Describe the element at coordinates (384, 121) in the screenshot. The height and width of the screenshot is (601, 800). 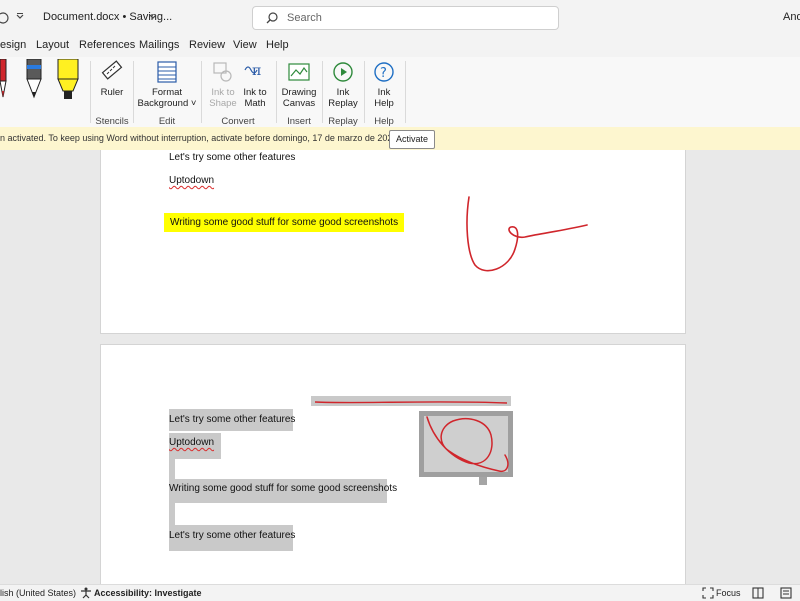
I see `group-help-label: Help` at that location.